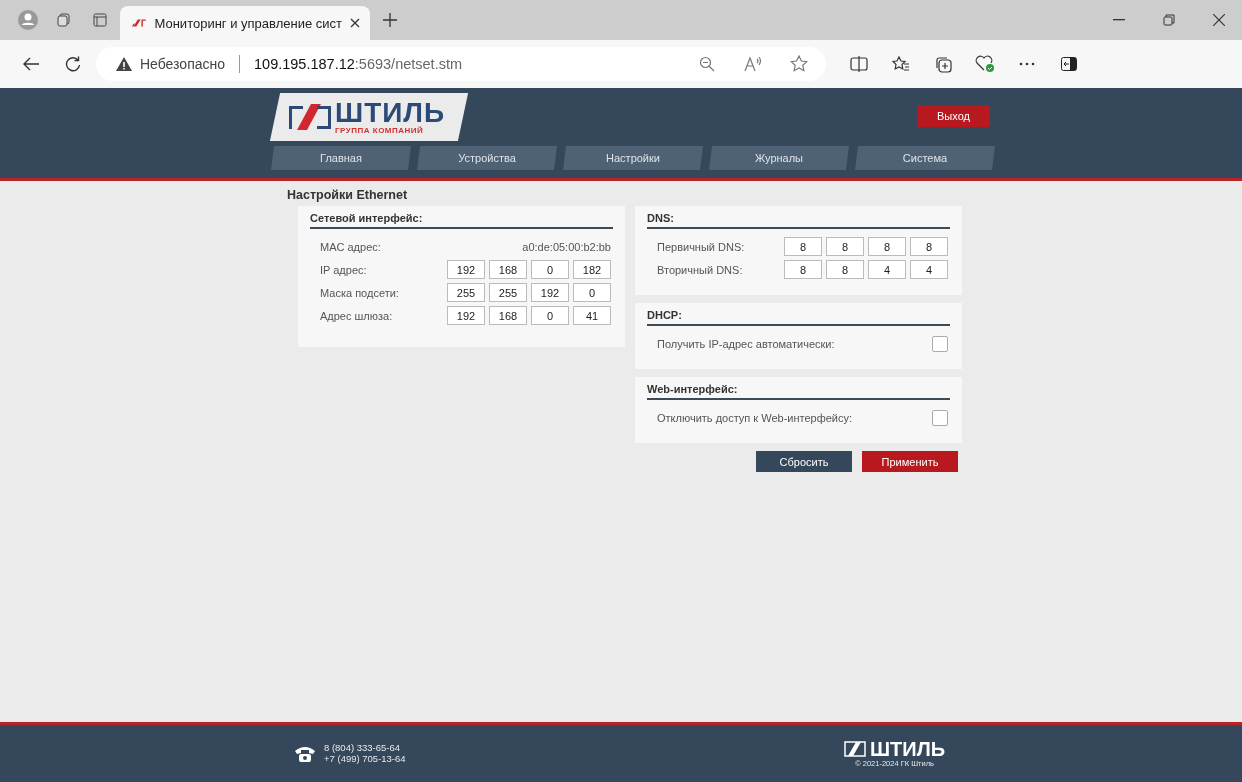 Image resolution: width=1242 pixels, height=782 pixels. What do you see at coordinates (182, 64) in the screenshot?
I see `security-label: Небезопасно` at bounding box center [182, 64].